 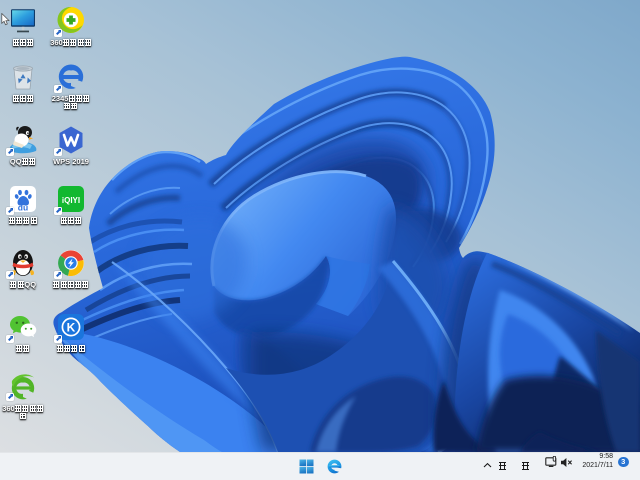 I want to click on svg-text: du, so click(x=23, y=208).